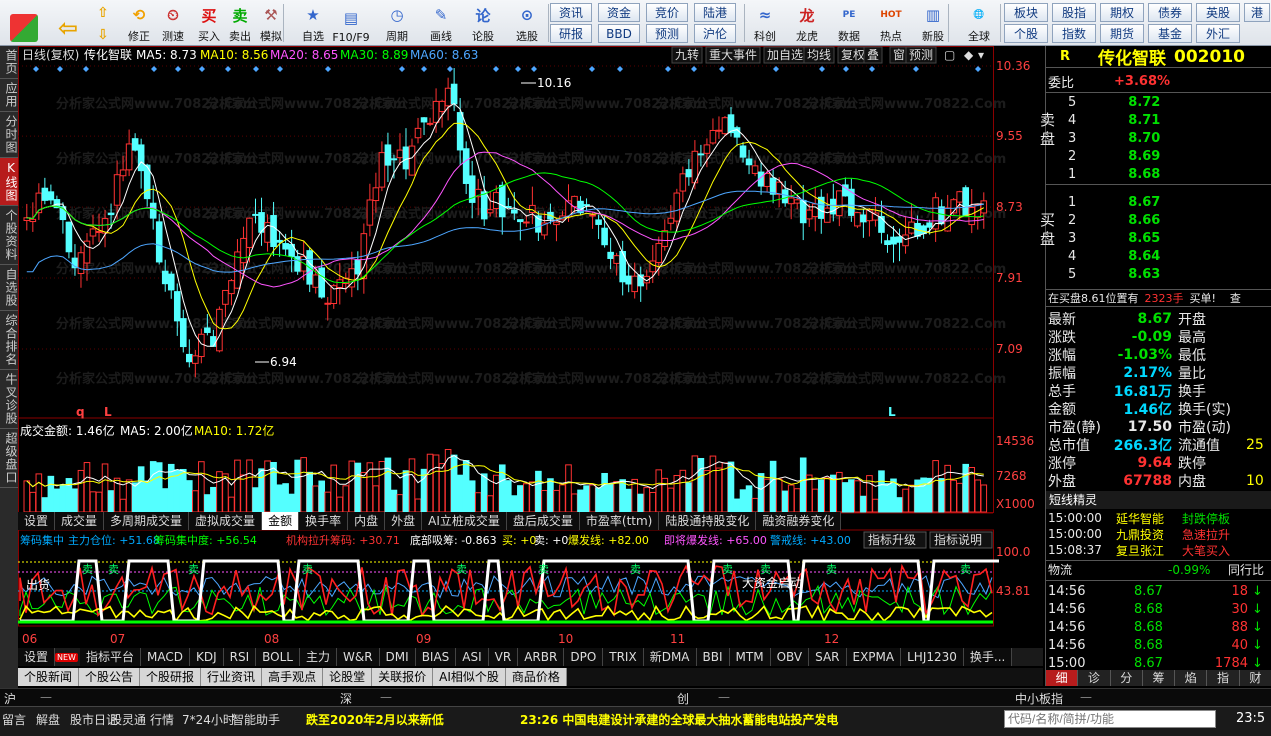 This screenshot has width=1271, height=736. Describe the element at coordinates (464, 521) in the screenshot. I see `volume-tab-8: AI立桩成交量` at that location.